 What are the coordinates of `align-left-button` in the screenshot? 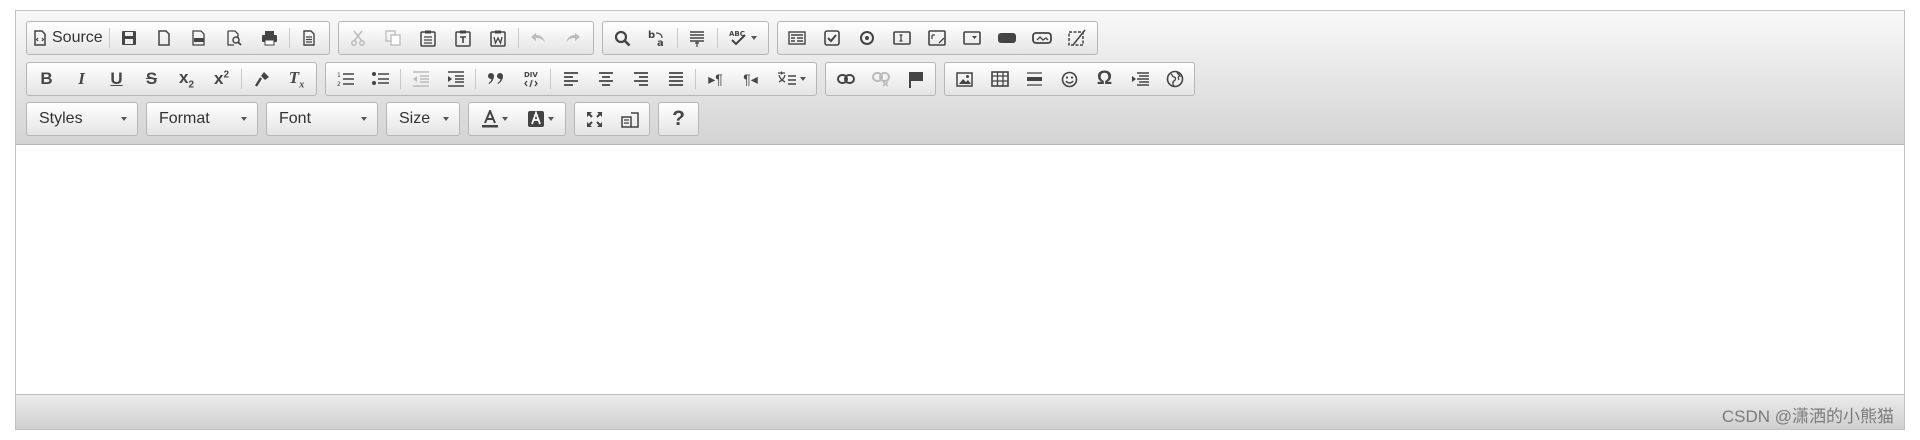 It's located at (570, 79).